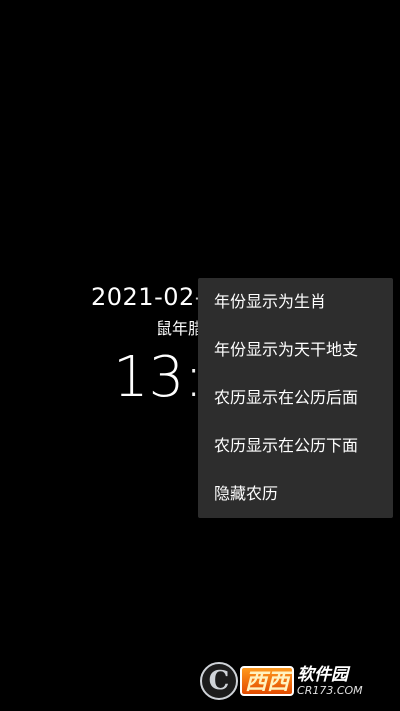 The width and height of the screenshot is (400, 711). Describe the element at coordinates (295, 302) in the screenshot. I see `menu-item-year-zodiac: 年份显示为生肖` at that location.